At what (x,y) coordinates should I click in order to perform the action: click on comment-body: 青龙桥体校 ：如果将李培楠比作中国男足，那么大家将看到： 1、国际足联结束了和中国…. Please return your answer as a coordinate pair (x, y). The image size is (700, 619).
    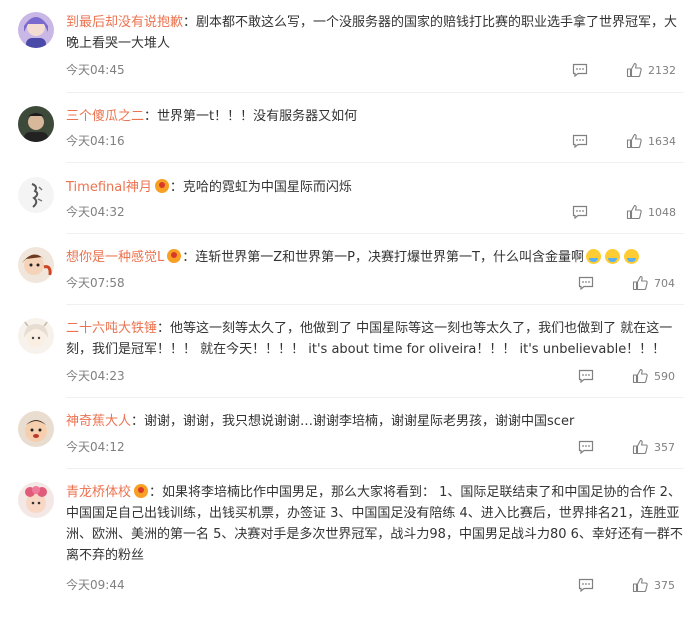
    Looking at the image, I should click on (375, 524).